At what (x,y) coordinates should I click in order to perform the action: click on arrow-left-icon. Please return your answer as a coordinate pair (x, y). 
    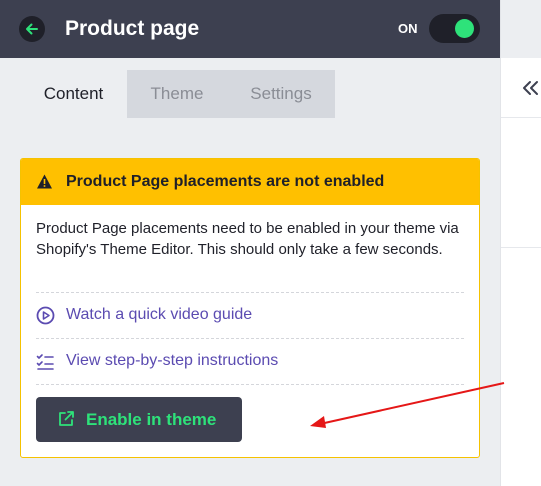
    Looking at the image, I should click on (32, 29).